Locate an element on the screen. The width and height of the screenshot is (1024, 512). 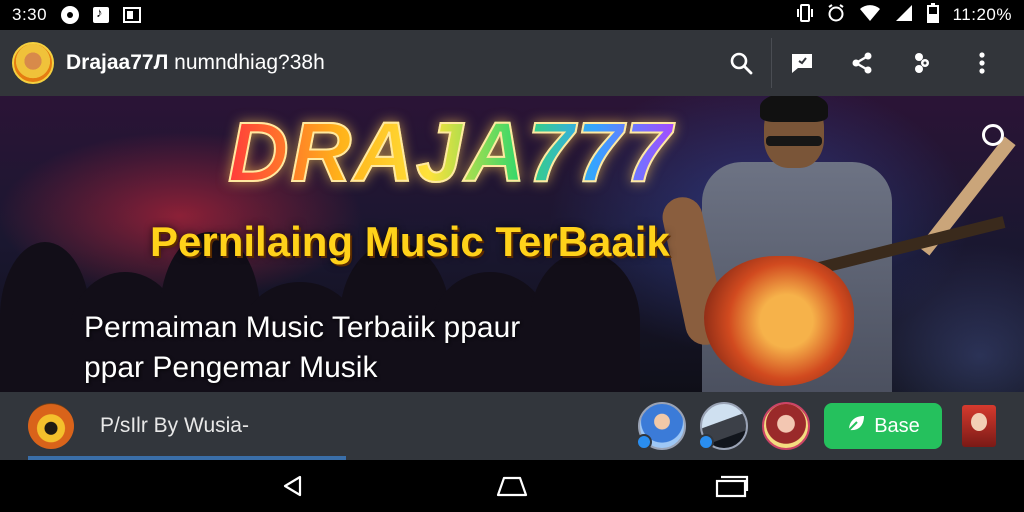
home-button is located at coordinates (512, 486).